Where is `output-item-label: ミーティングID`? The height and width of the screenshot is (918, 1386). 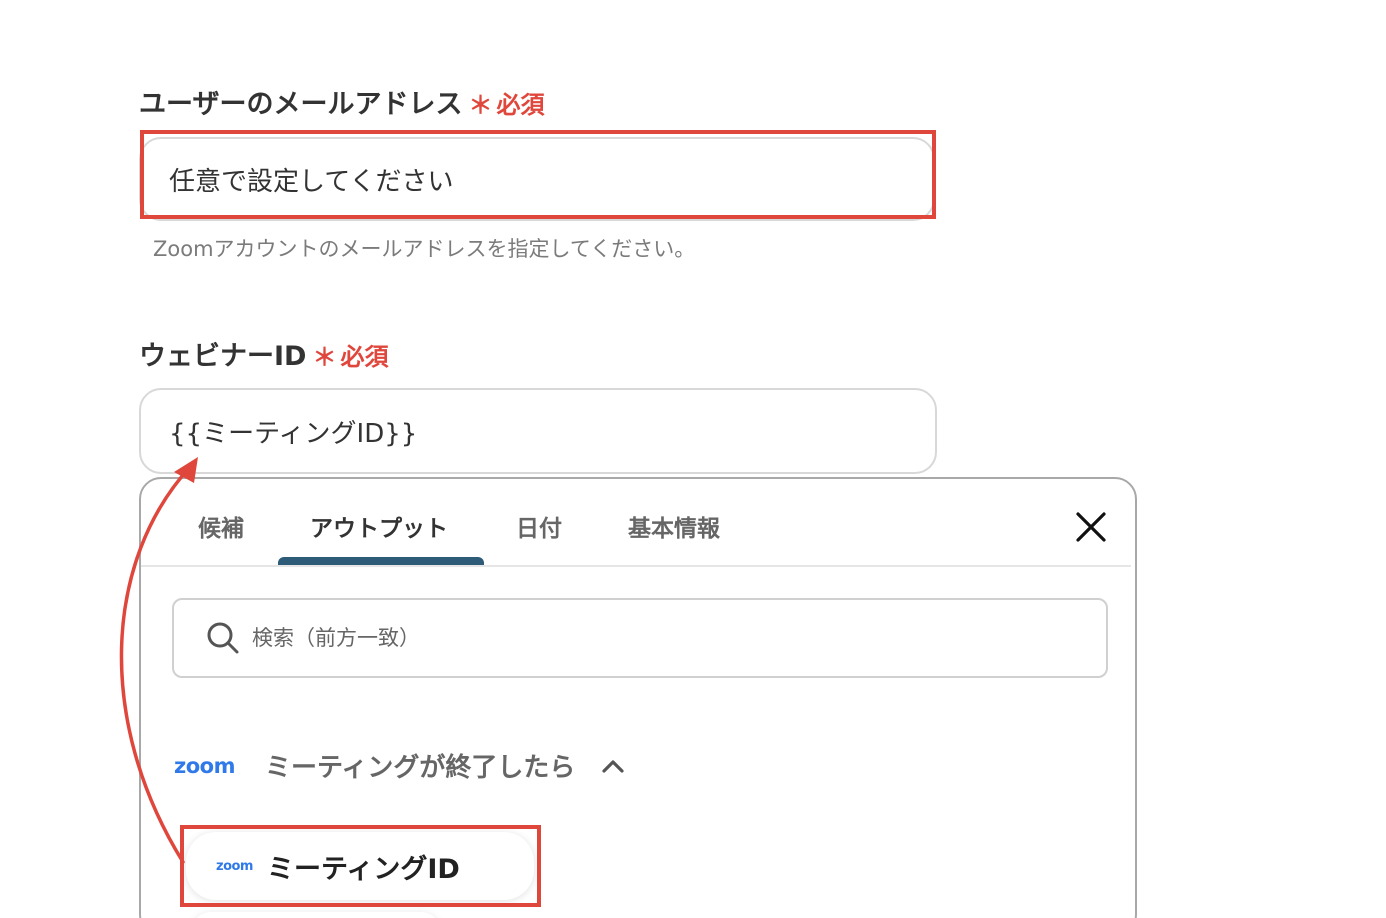 output-item-label: ミーティングID is located at coordinates (363, 869).